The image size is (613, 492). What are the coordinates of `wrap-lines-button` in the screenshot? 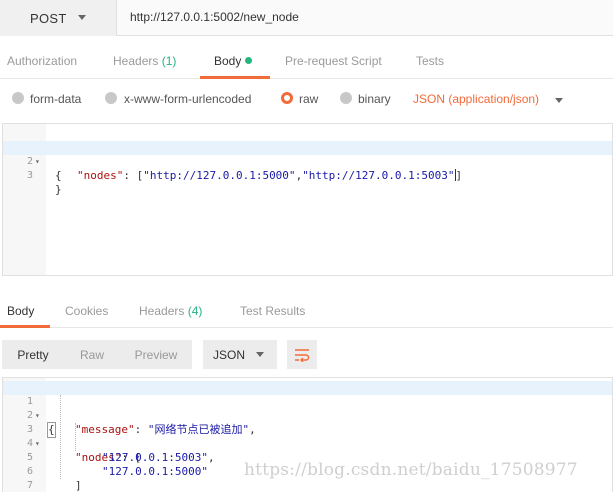 It's located at (302, 354).